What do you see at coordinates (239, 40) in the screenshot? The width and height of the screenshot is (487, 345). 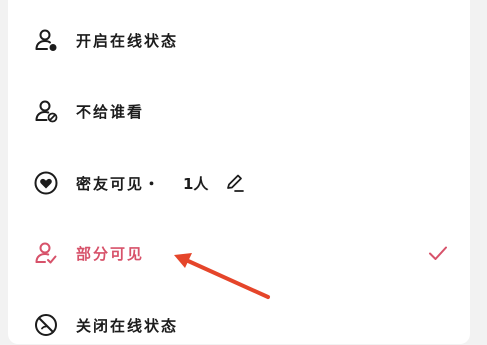 I see `menu-item-enable-online-status: 开启在线状态` at bounding box center [239, 40].